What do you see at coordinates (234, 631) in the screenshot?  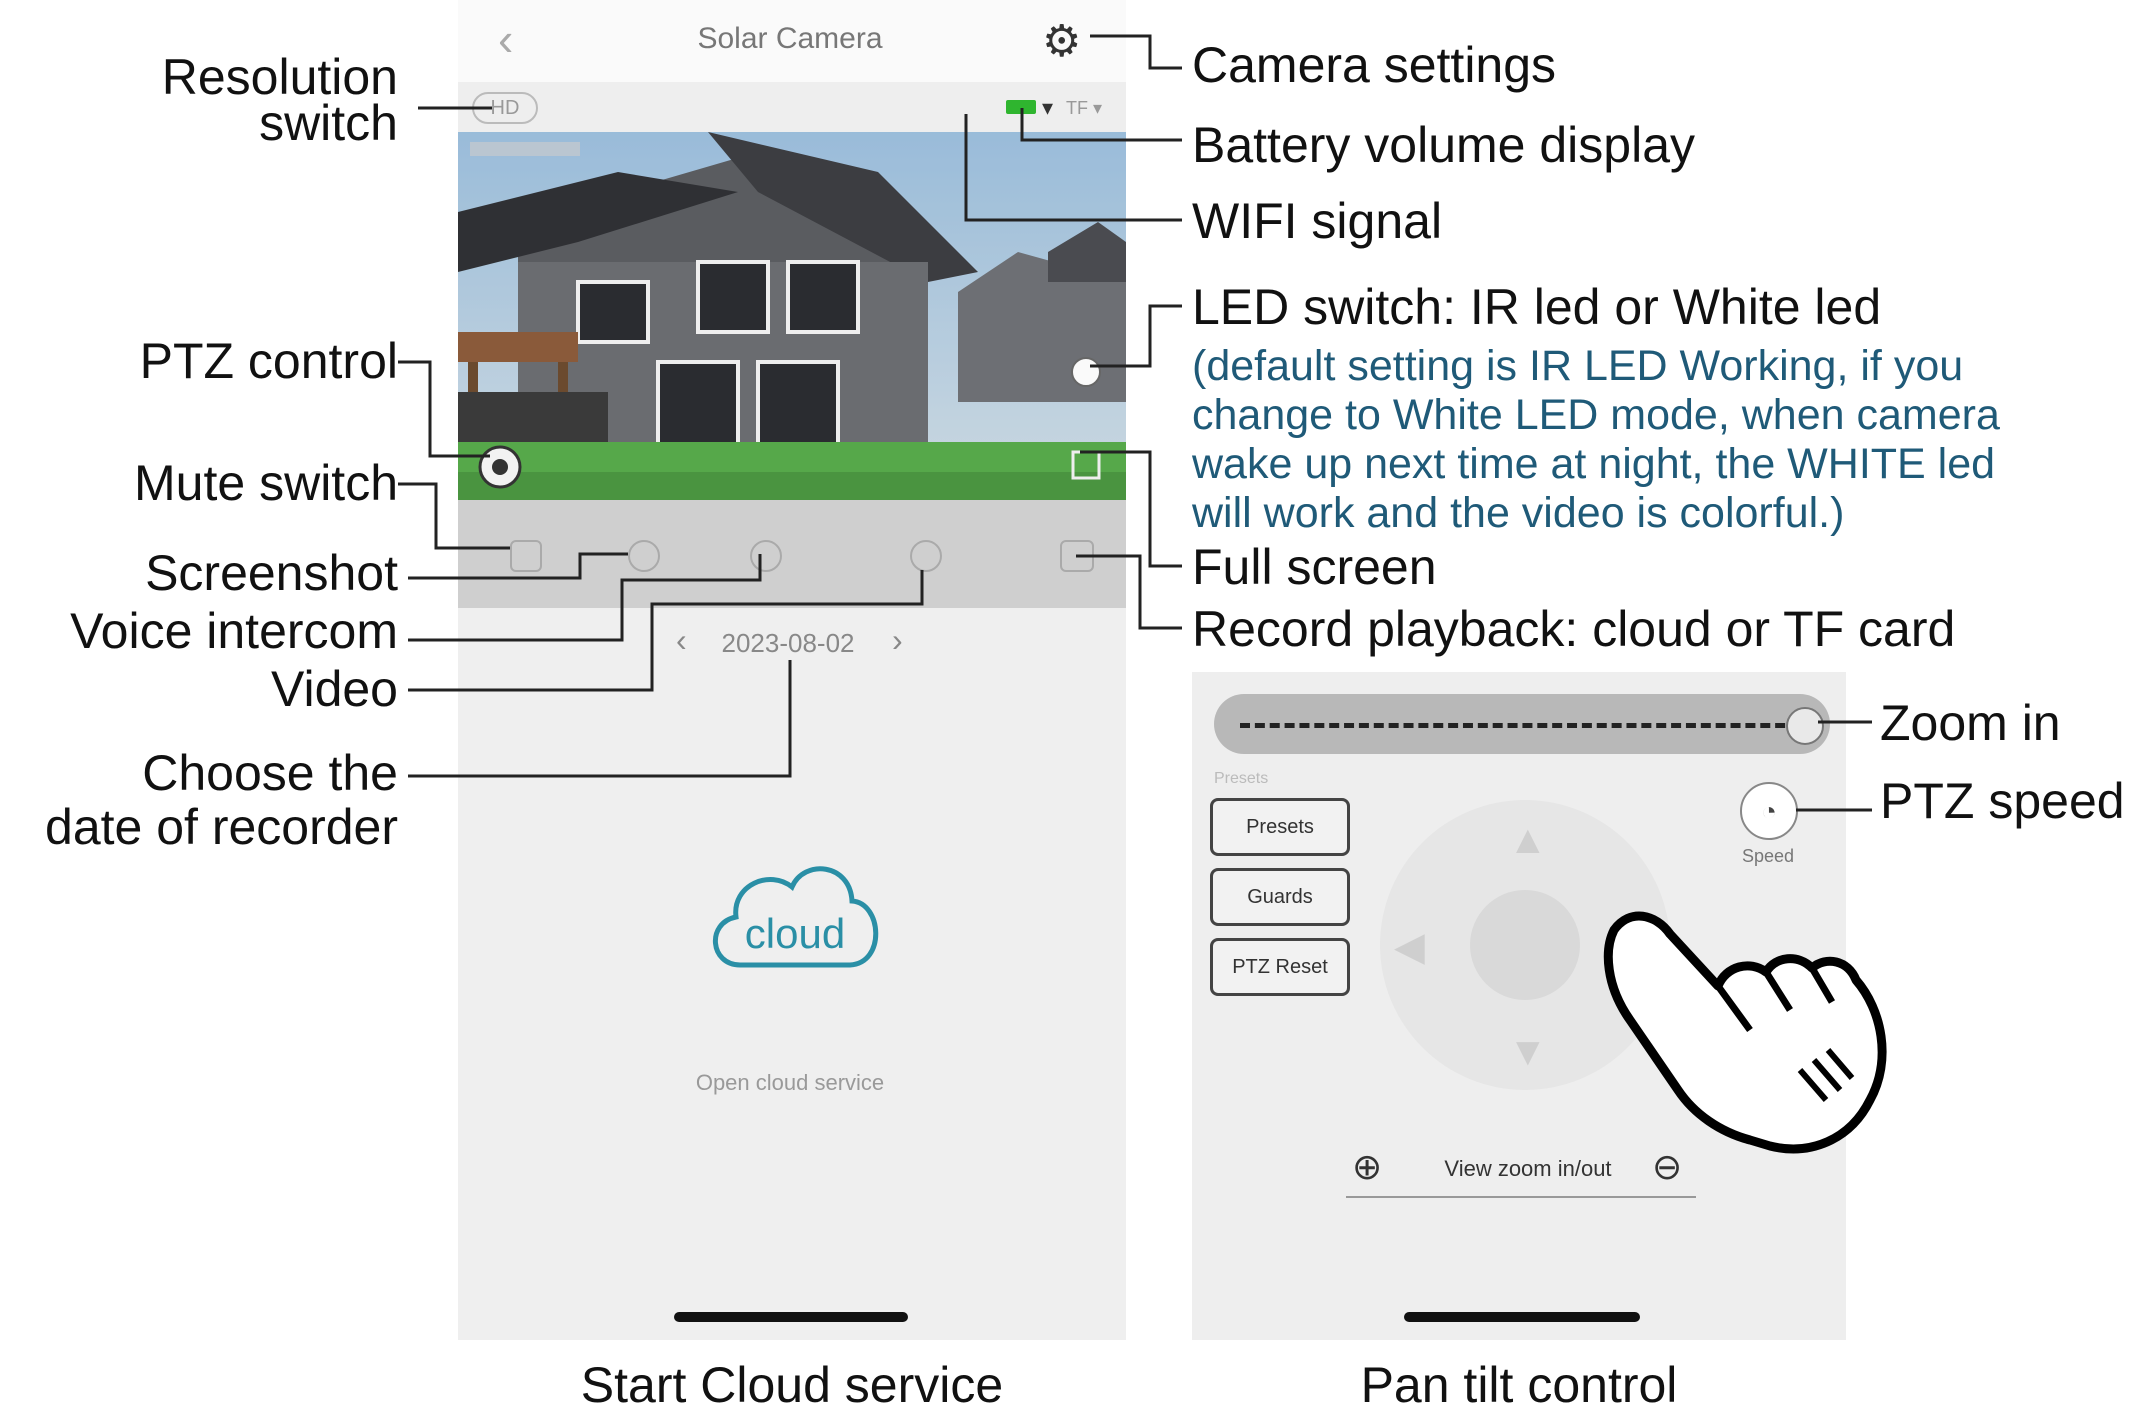 I see `annotation-voice-intercom: Voice intercom` at bounding box center [234, 631].